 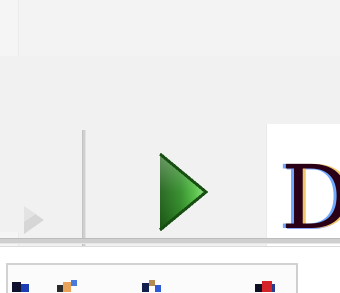 I want to click on user-icon, so click(x=67, y=284).